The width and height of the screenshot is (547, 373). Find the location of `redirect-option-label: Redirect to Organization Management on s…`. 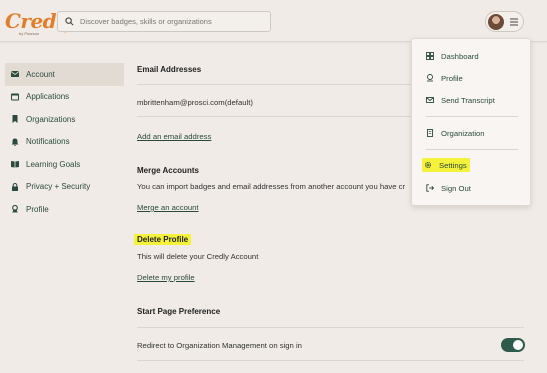

redirect-option-label: Redirect to Organization Management on s… is located at coordinates (219, 345).